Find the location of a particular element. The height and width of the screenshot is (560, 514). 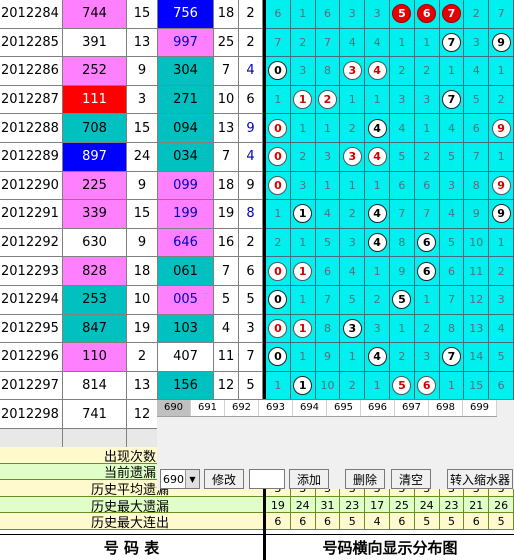

picker-number-item: 699 is located at coordinates (480, 408).